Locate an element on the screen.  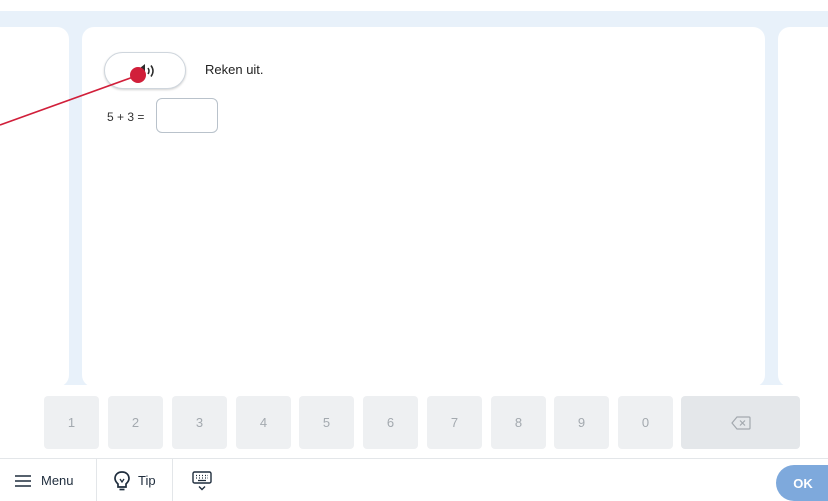
top-strip is located at coordinates (414, 5).